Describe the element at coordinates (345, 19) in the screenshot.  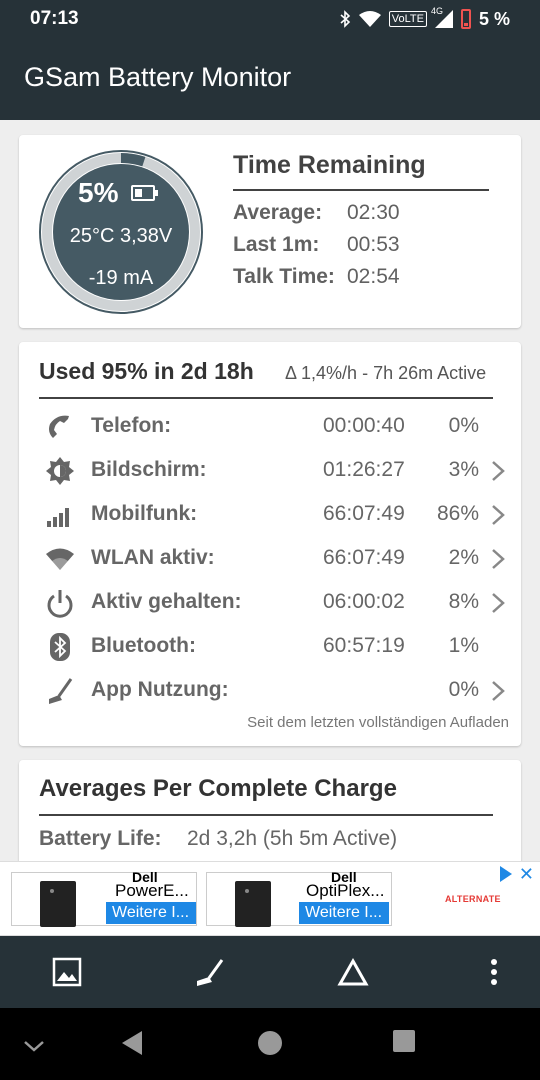
I see `bluetooth-status-icon` at that location.